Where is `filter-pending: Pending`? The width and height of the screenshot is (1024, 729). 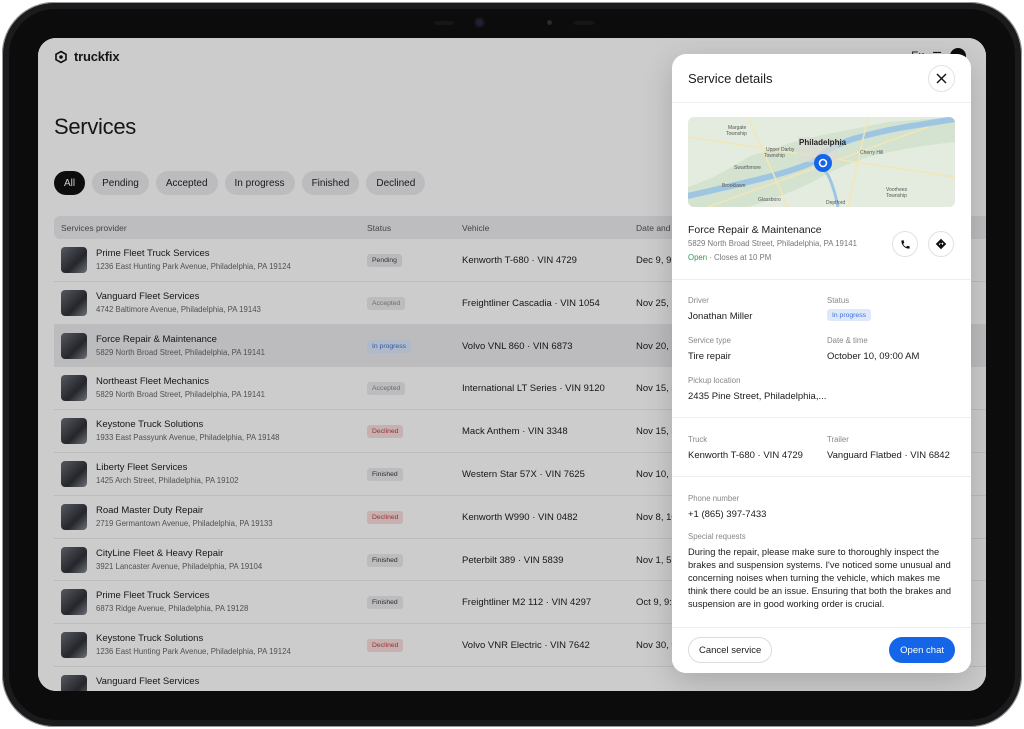
filter-pending: Pending is located at coordinates (120, 183).